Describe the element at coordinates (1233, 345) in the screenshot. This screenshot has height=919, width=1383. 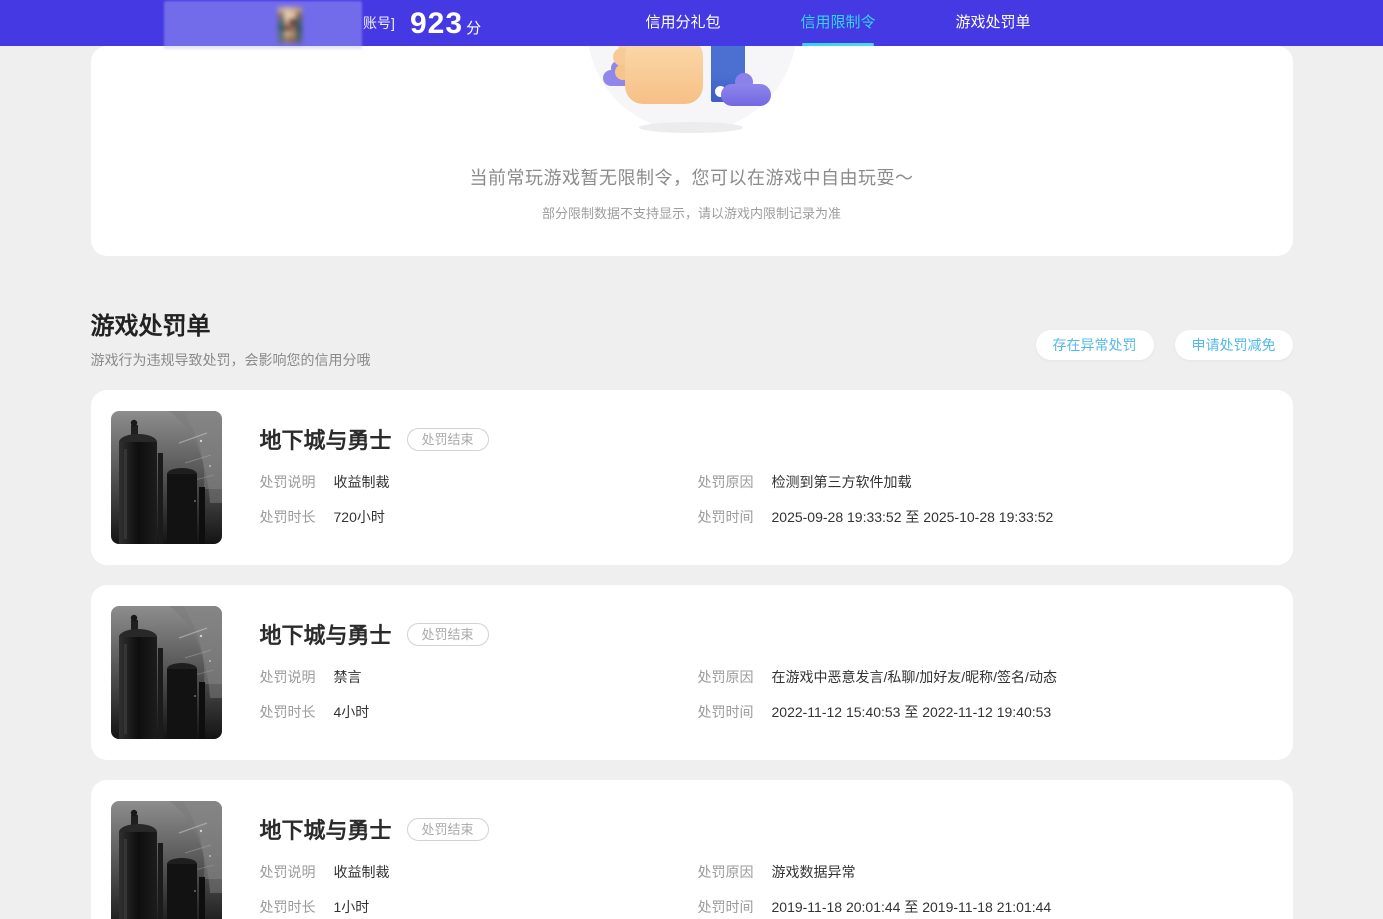
I see `penalty-reduction-button: 申请处罚减免` at that location.